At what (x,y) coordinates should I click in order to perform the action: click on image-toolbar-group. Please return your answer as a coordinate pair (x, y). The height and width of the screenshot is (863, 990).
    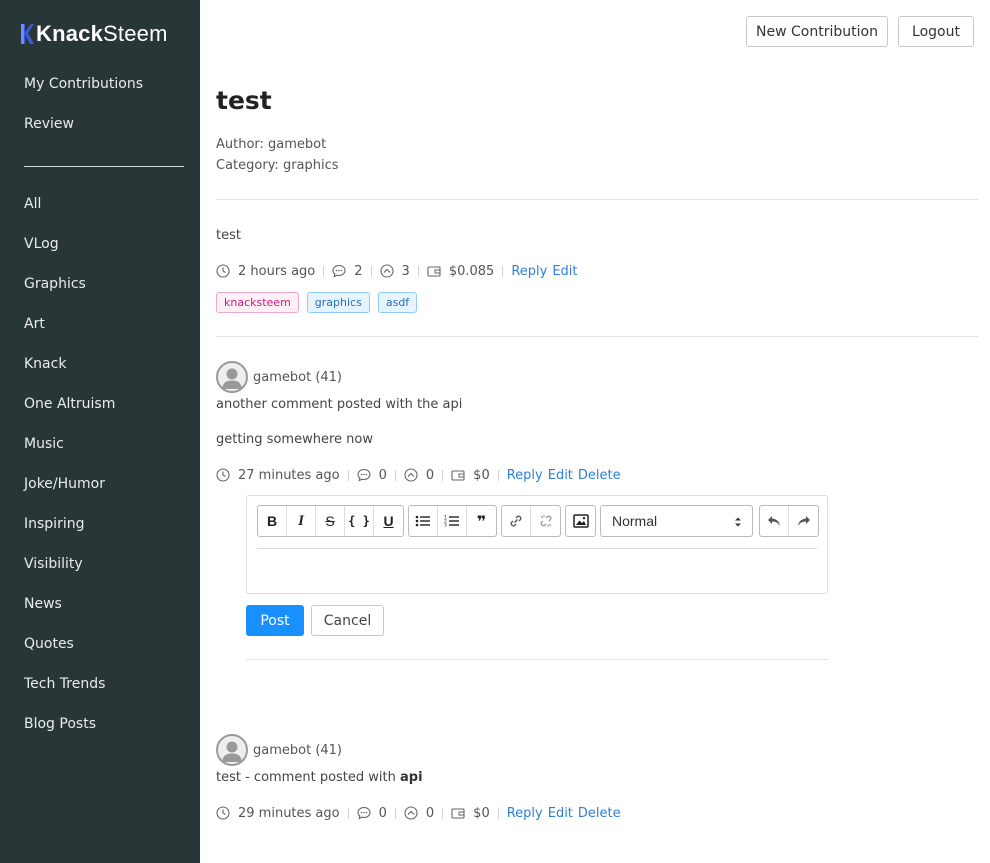
    Looking at the image, I should click on (580, 521).